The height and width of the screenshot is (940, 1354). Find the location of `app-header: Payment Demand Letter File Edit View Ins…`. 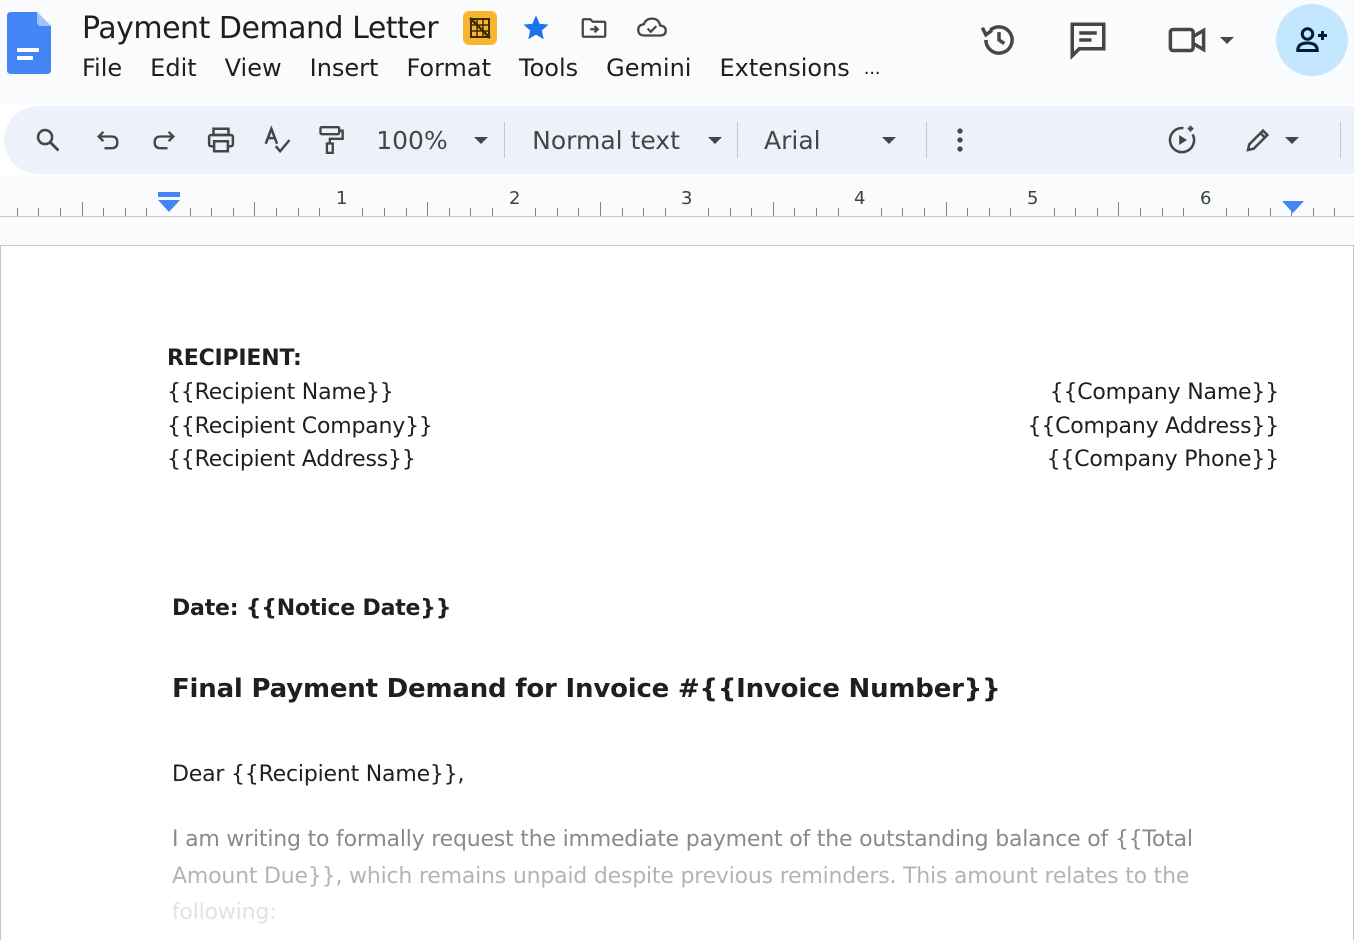

app-header: Payment Demand Letter File Edit View Ins… is located at coordinates (677, 52).